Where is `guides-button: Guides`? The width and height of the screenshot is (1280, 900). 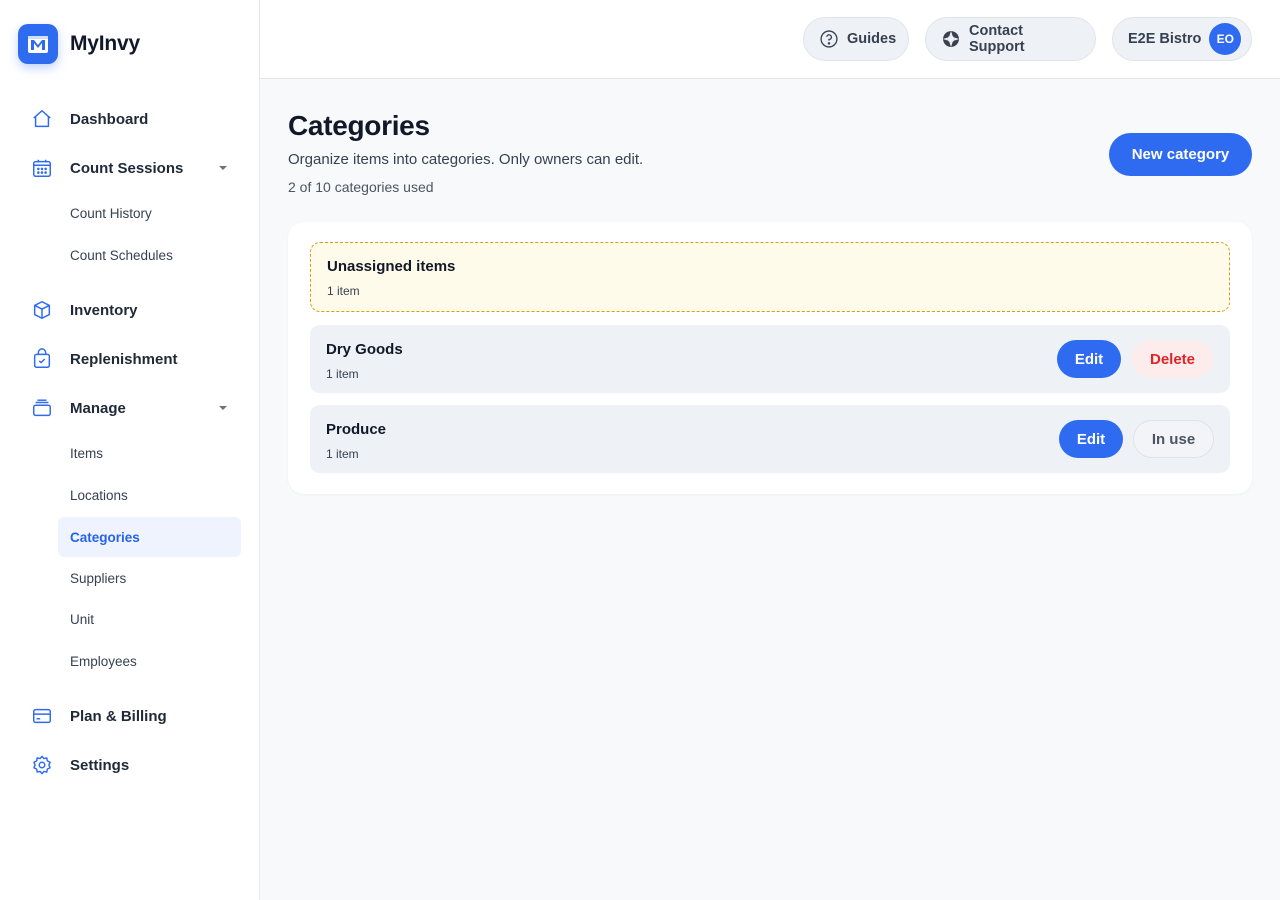
guides-button: Guides is located at coordinates (856, 39).